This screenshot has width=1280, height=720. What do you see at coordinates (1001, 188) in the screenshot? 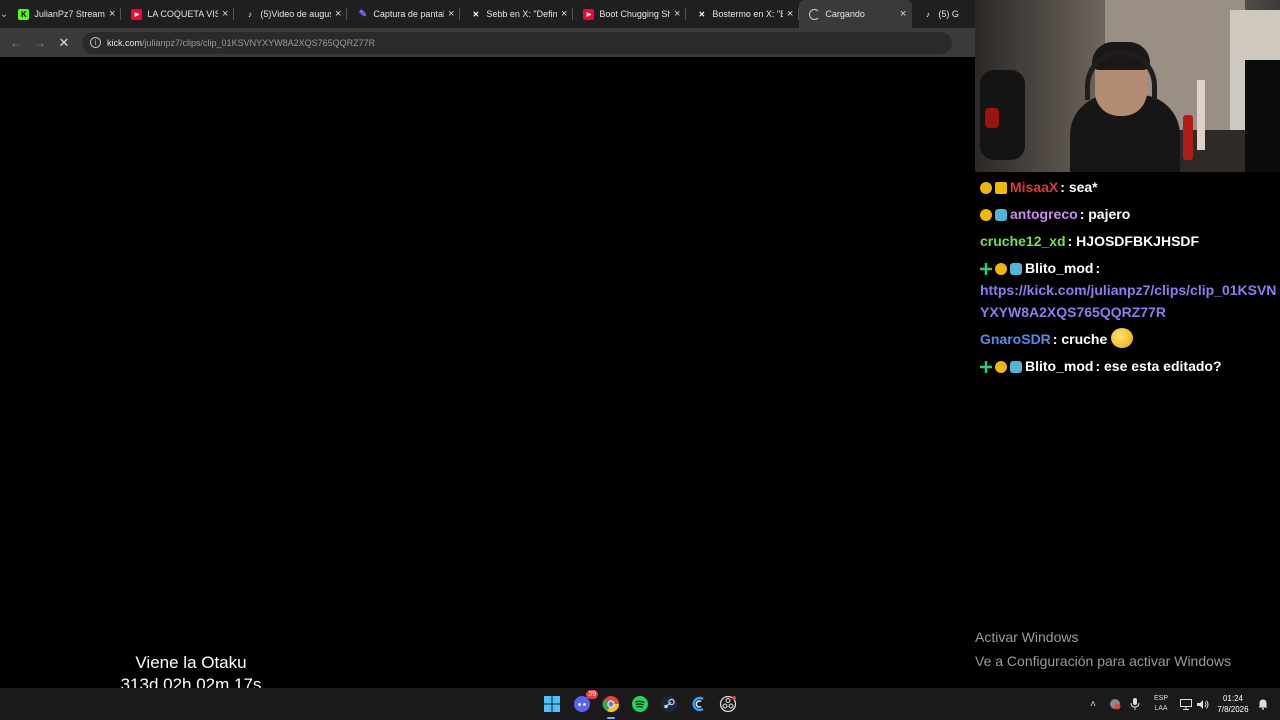
I see `crown-badge-icon` at bounding box center [1001, 188].